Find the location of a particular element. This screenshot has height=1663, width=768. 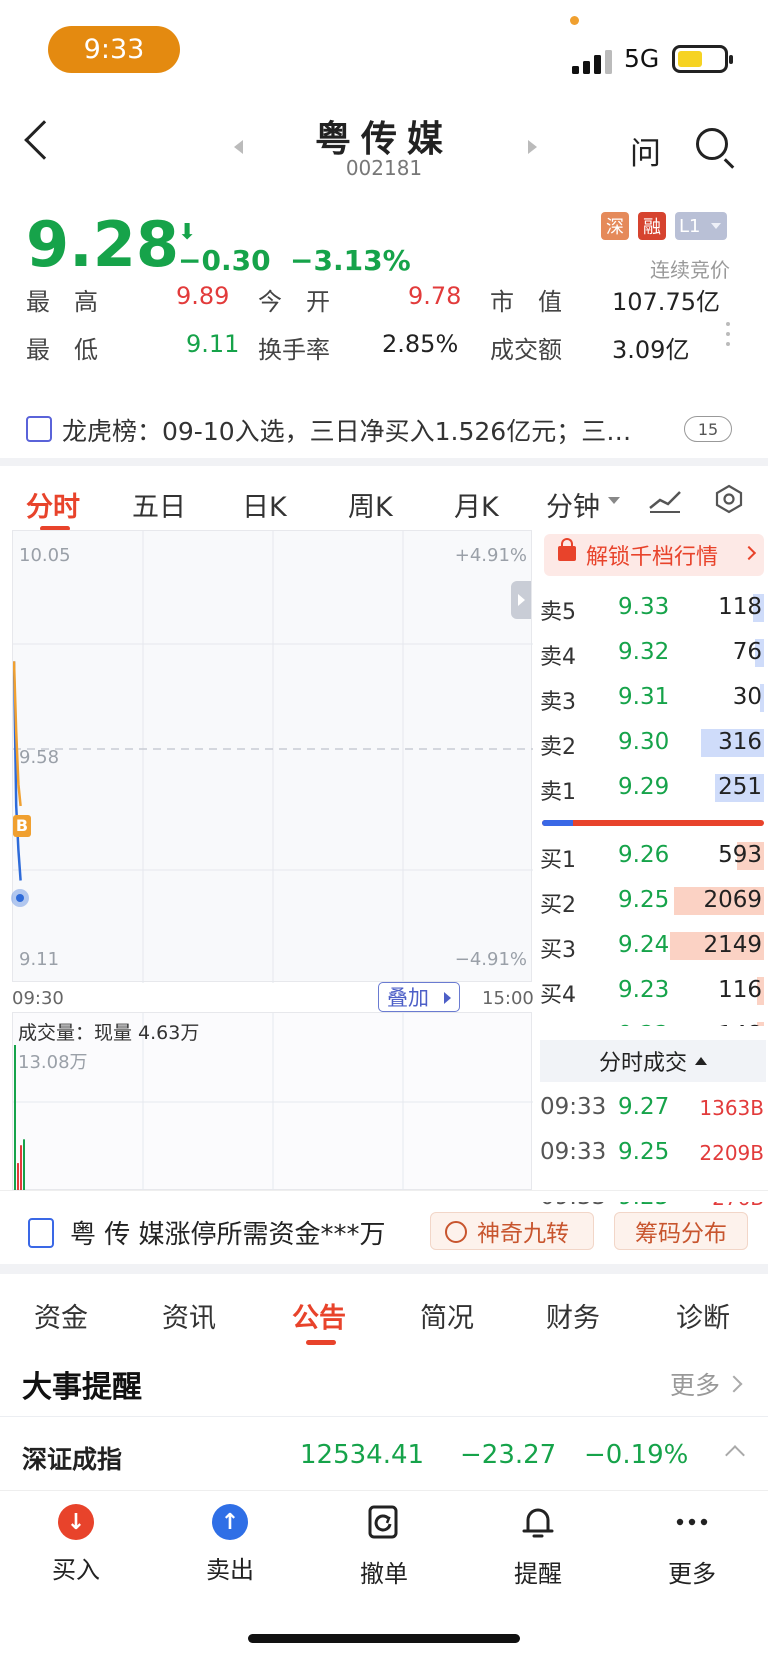

low-value: 9.11 is located at coordinates (213, 344).